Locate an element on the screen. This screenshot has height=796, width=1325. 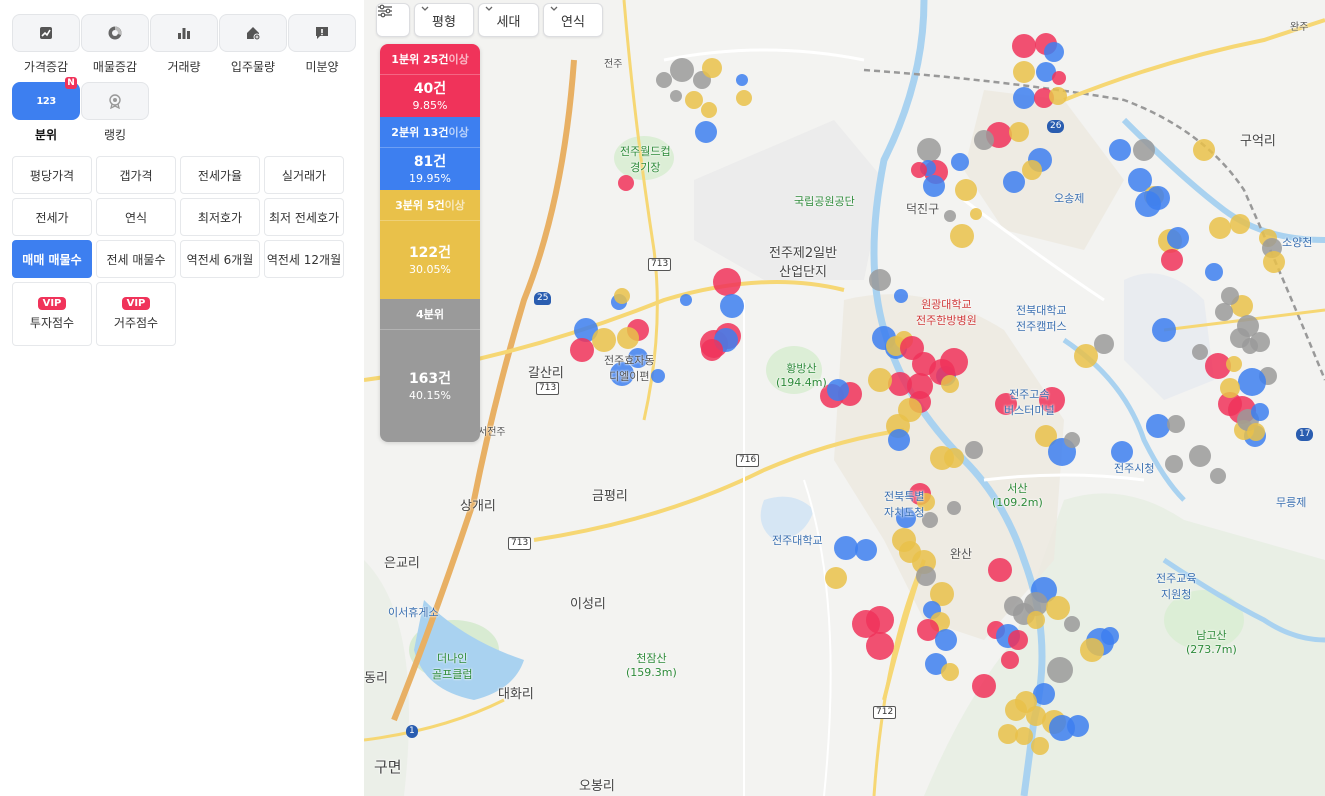
category-volume is located at coordinates (184, 33).